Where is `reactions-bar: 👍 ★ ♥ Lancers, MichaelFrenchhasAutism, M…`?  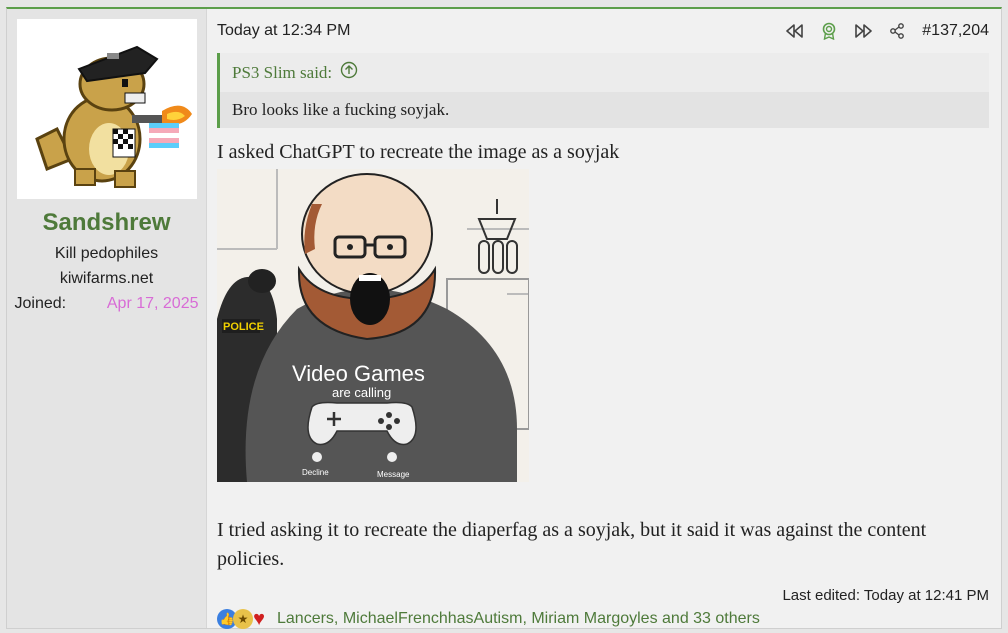
reactions-bar: 👍 ★ ♥ Lancers, MichaelFrenchhasAutism, M… is located at coordinates (488, 619).